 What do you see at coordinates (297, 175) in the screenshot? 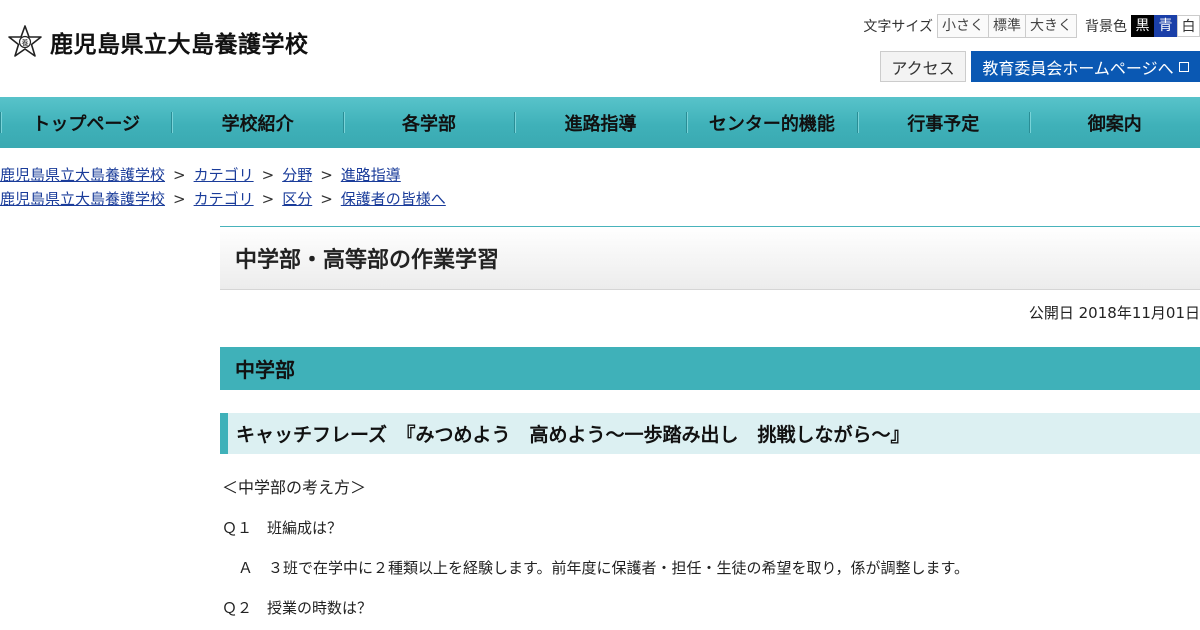
I see `breadcrumb-link: 分野` at bounding box center [297, 175].